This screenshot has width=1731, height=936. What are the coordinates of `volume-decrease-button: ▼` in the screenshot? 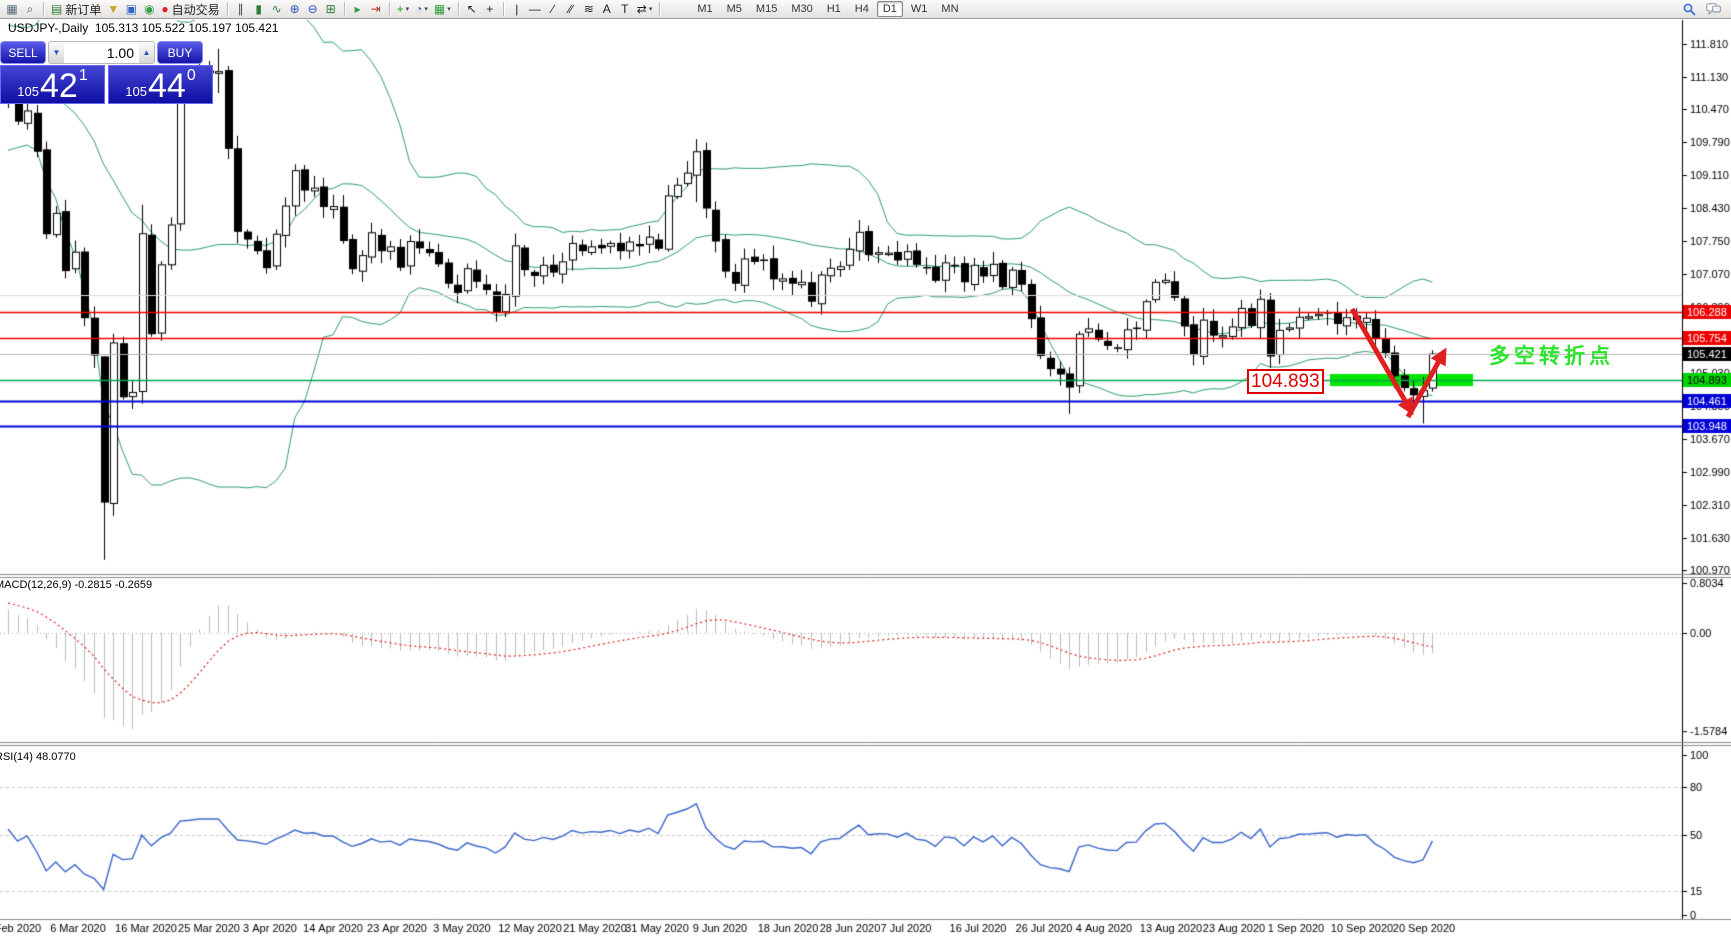 It's located at (56, 52).